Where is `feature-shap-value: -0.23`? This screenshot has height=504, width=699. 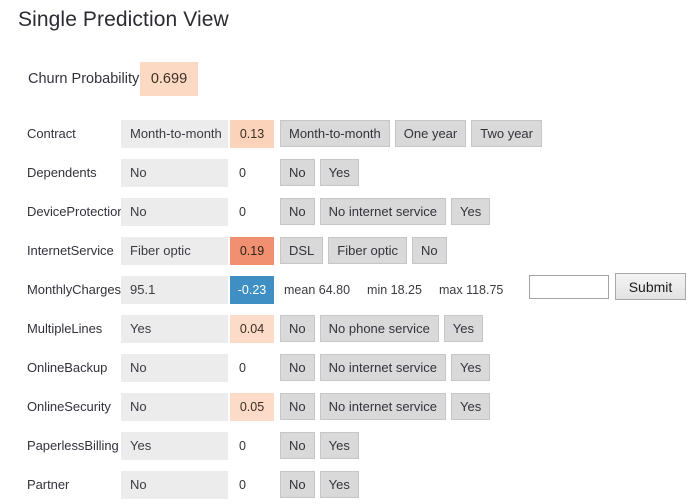
feature-shap-value: -0.23 is located at coordinates (252, 289).